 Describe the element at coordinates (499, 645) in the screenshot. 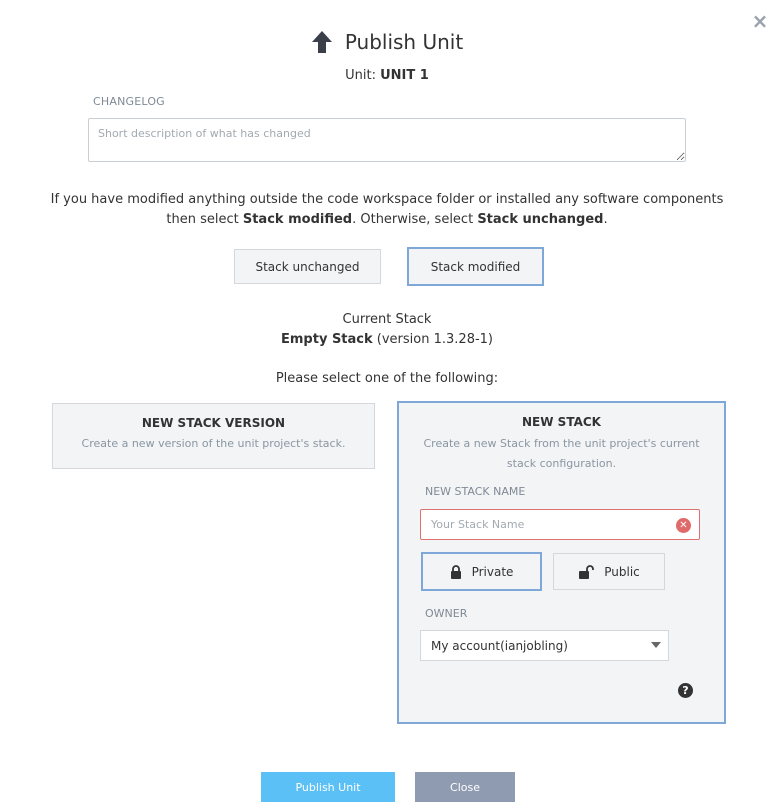

I see `owner-value: My account(ianjobling)` at that location.